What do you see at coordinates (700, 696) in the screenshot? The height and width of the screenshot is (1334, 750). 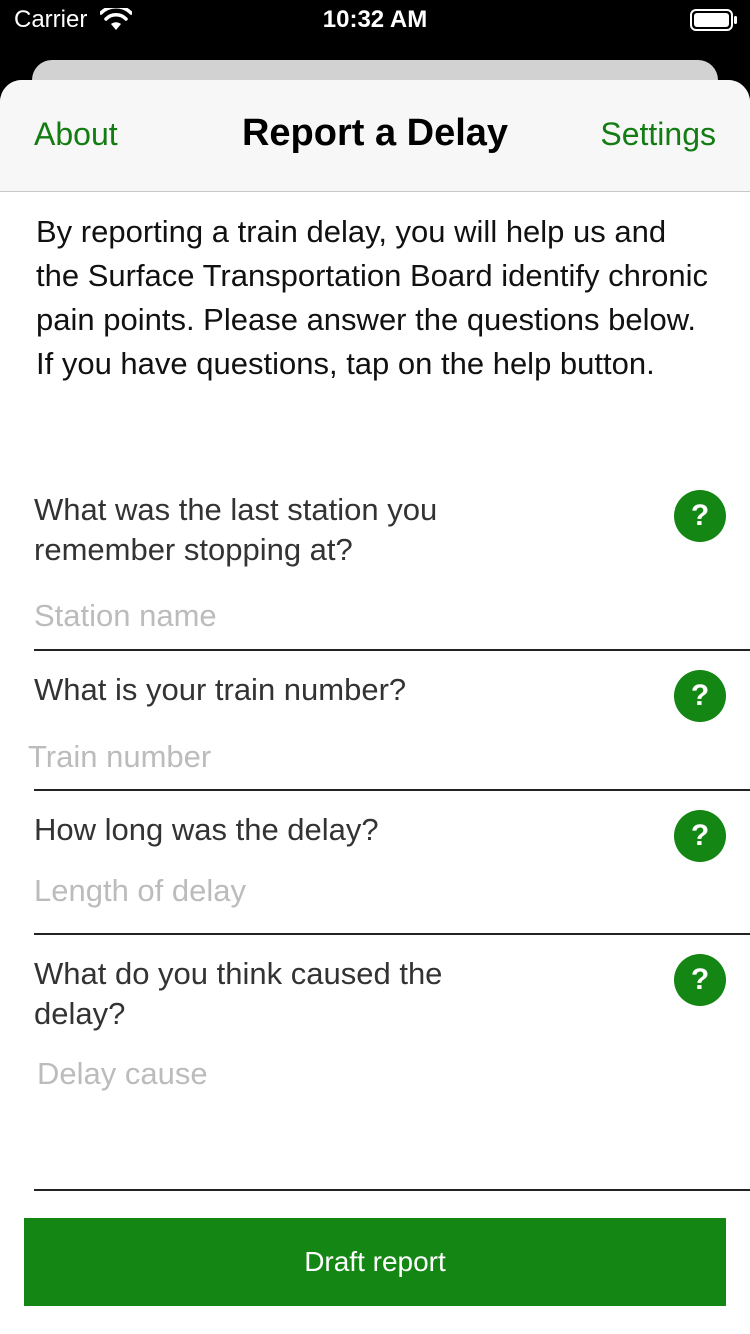 I see `help-button-train-number: ?` at bounding box center [700, 696].